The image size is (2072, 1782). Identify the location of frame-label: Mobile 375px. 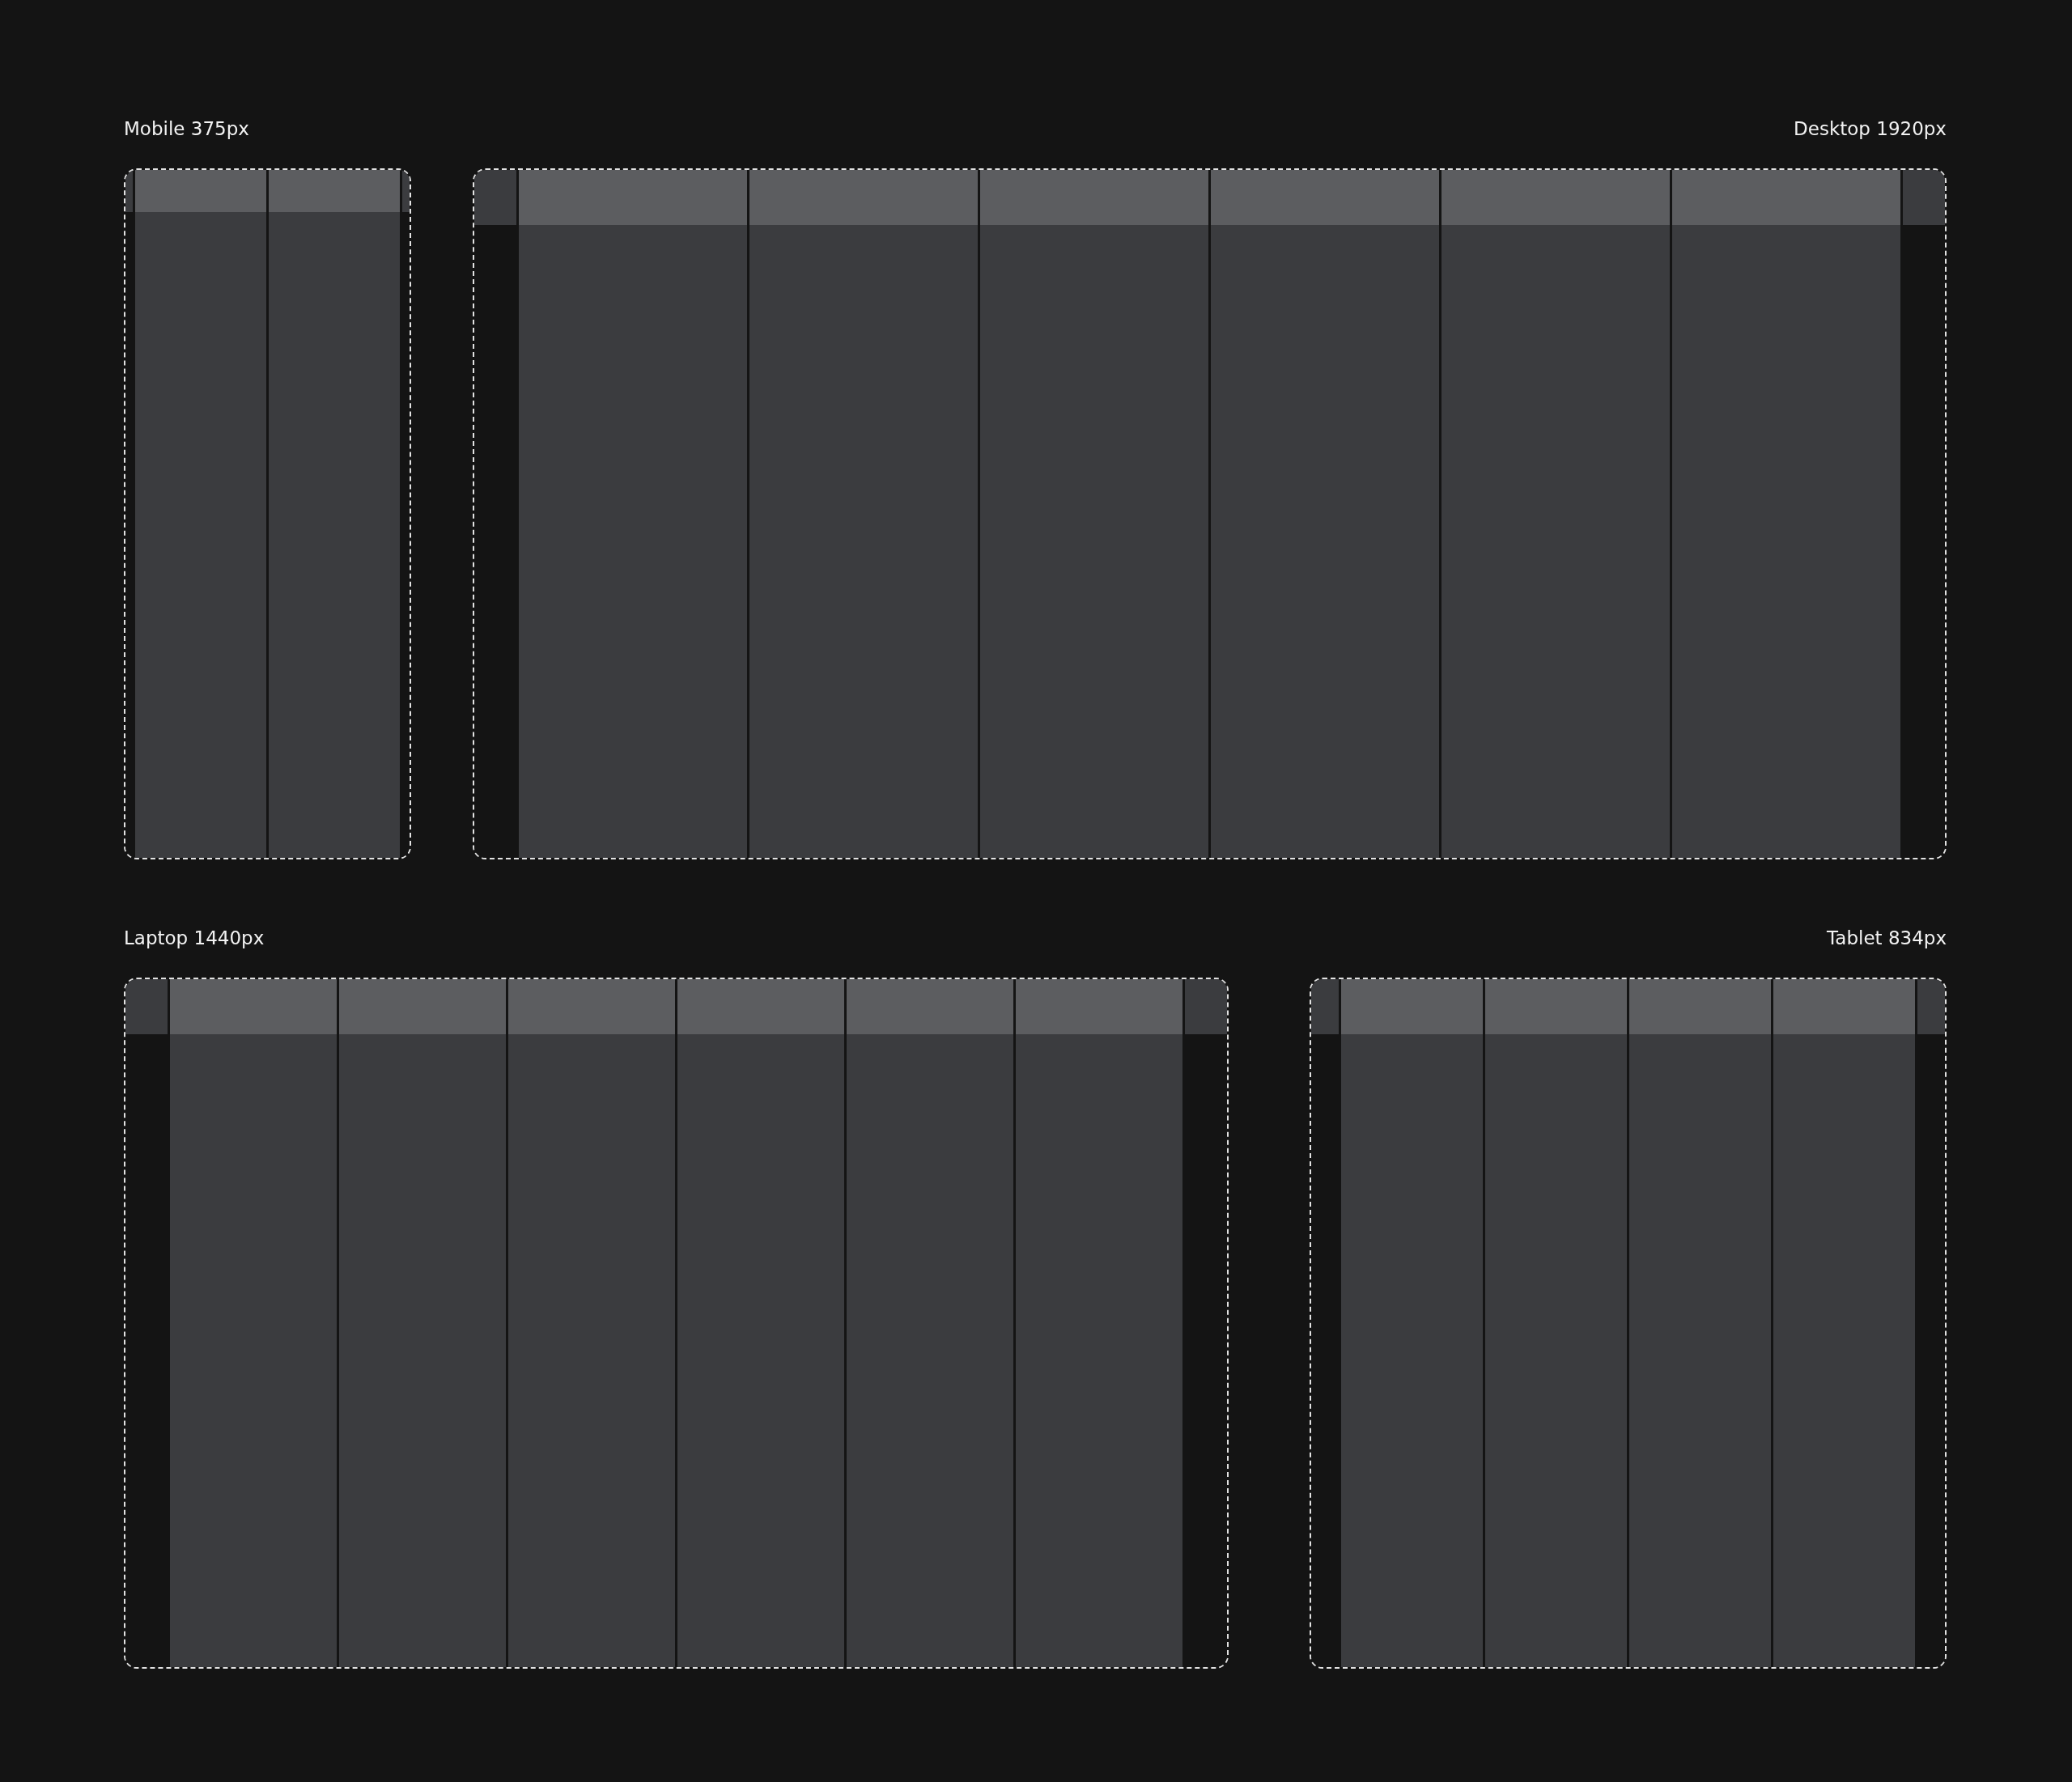
(186, 129).